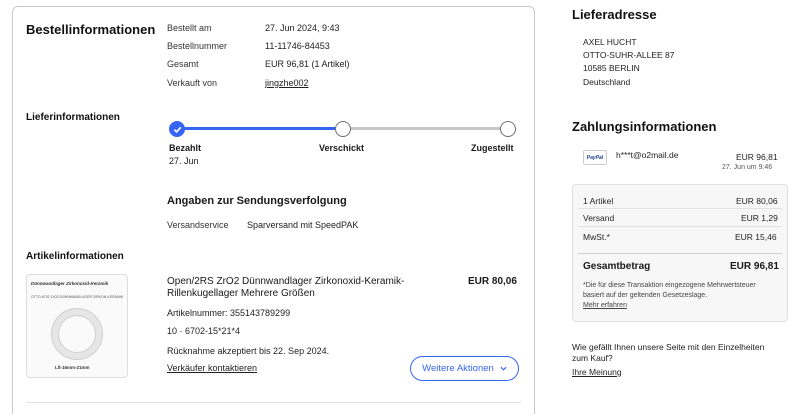  Describe the element at coordinates (302, 28) in the screenshot. I see `order-date-value: 27. Jun 2024, 9:43` at that location.